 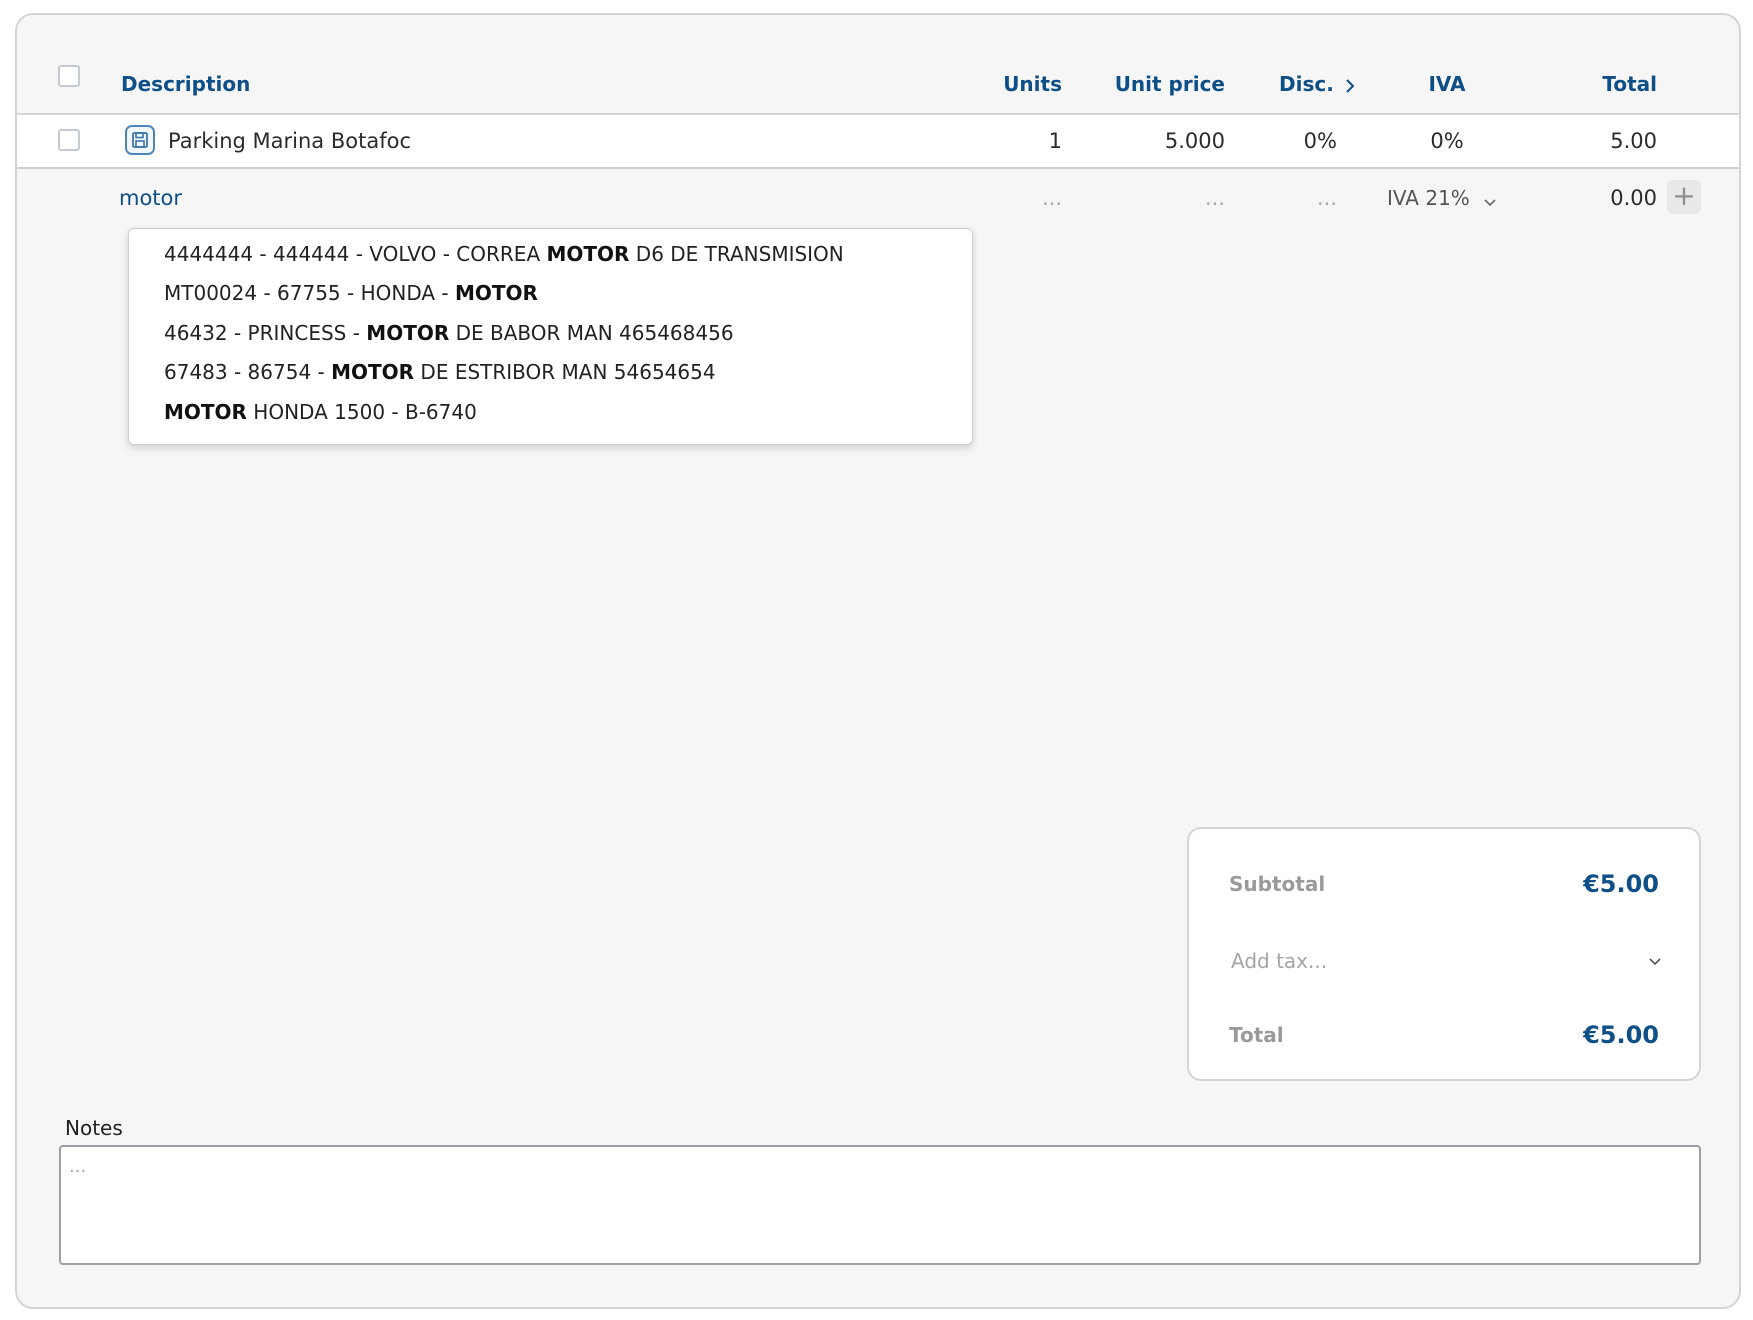 I want to click on total-label: Total, so click(x=1256, y=1035).